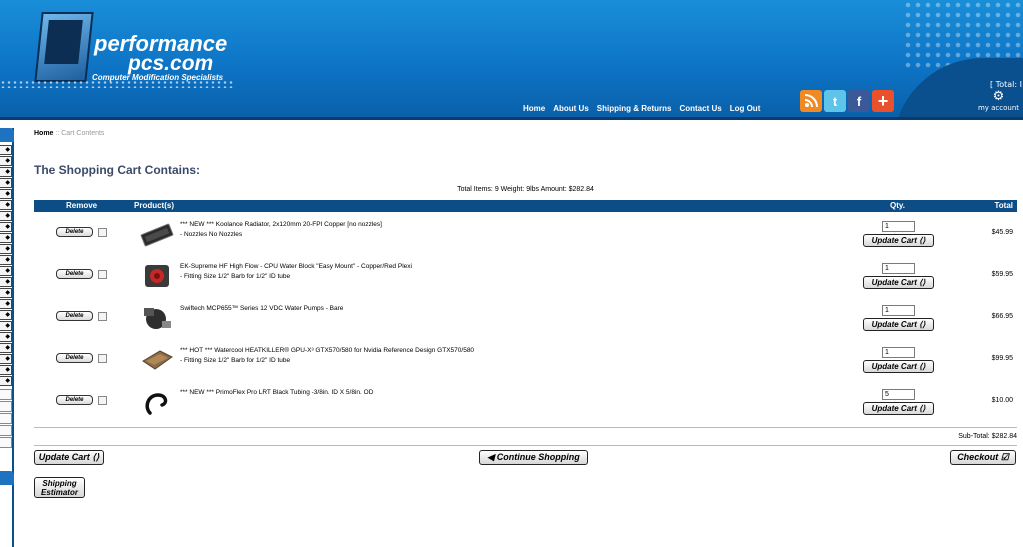 The image size is (1023, 547). Describe the element at coordinates (571, 108) in the screenshot. I see `nav-about-us: About Us` at that location.